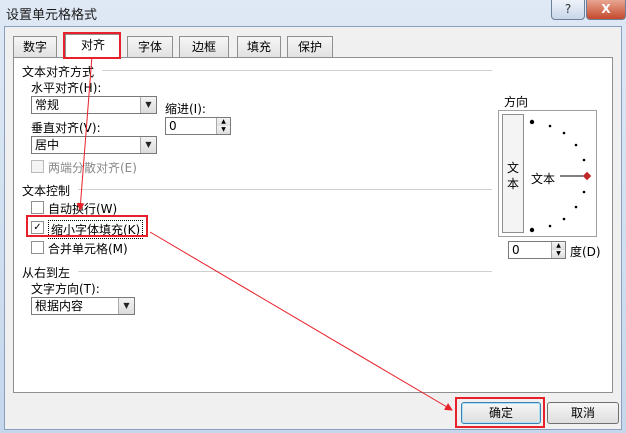 Image resolution: width=626 pixels, height=433 pixels. What do you see at coordinates (35, 47) in the screenshot?
I see `tab-number: 数字` at bounding box center [35, 47].